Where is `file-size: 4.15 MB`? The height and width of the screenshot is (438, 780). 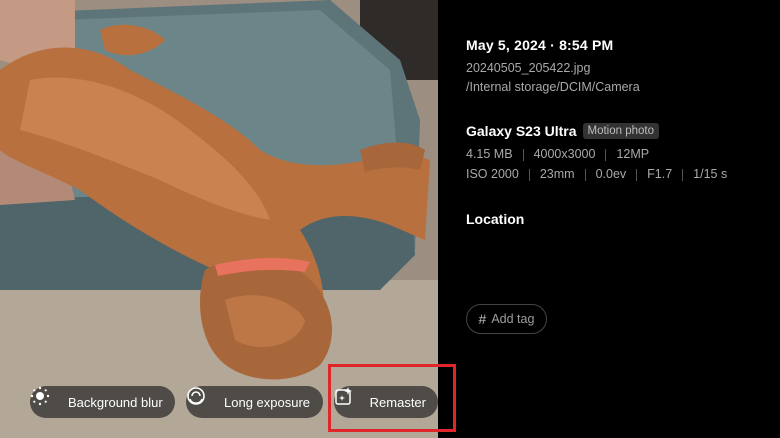 file-size: 4.15 MB is located at coordinates (489, 154).